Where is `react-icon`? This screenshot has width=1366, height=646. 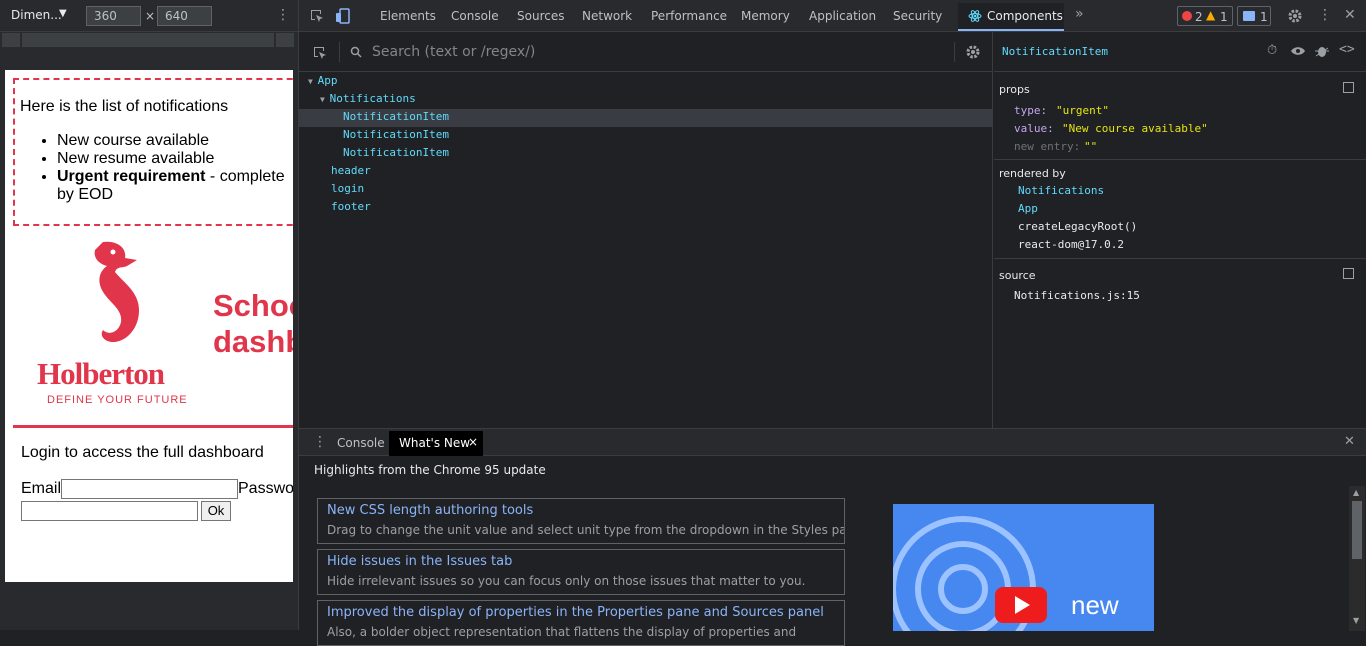 react-icon is located at coordinates (975, 16).